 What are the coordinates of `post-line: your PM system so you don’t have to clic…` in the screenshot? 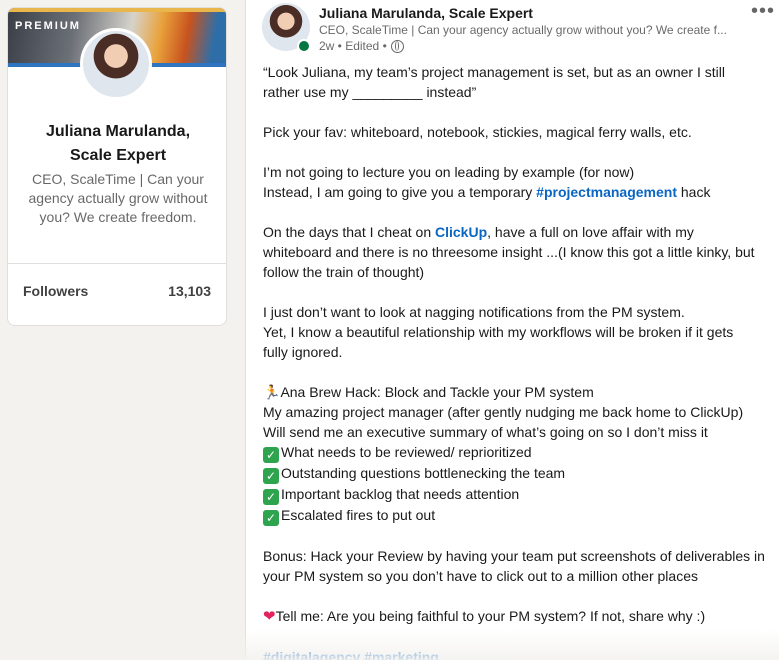 It's located at (480, 576).